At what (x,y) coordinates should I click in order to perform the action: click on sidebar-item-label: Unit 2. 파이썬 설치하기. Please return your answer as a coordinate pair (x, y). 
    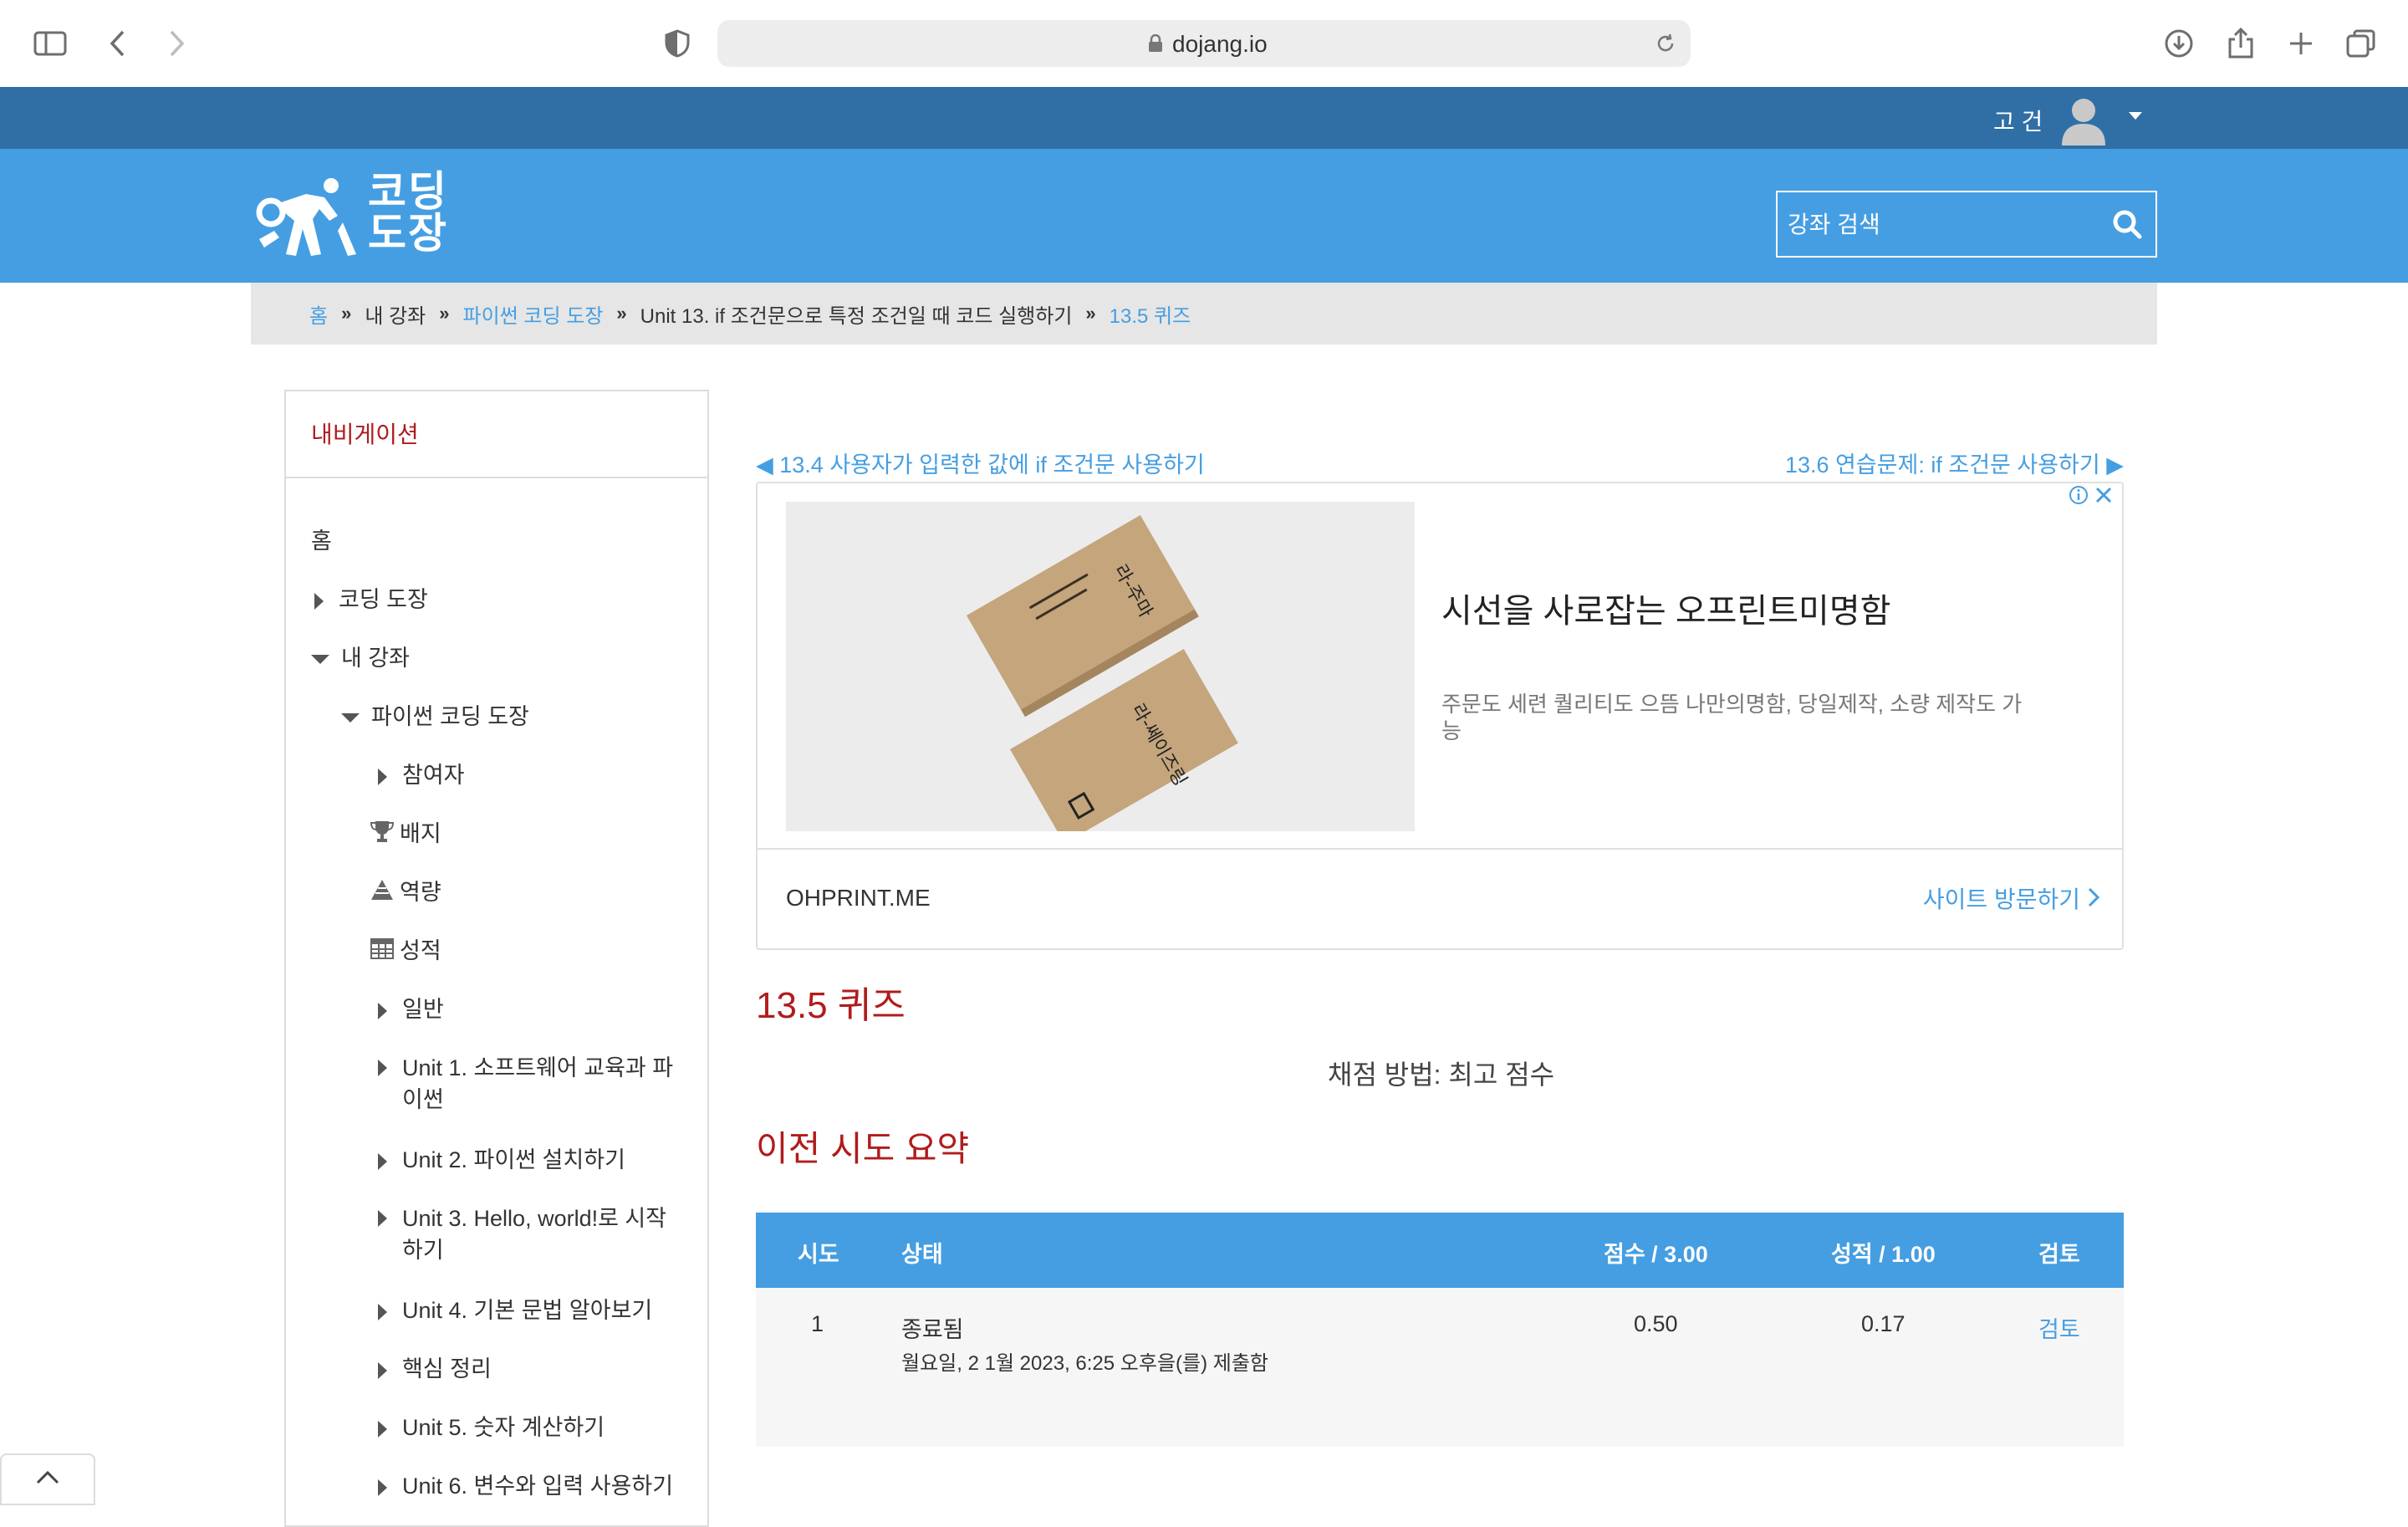
    Looking at the image, I should click on (514, 1160).